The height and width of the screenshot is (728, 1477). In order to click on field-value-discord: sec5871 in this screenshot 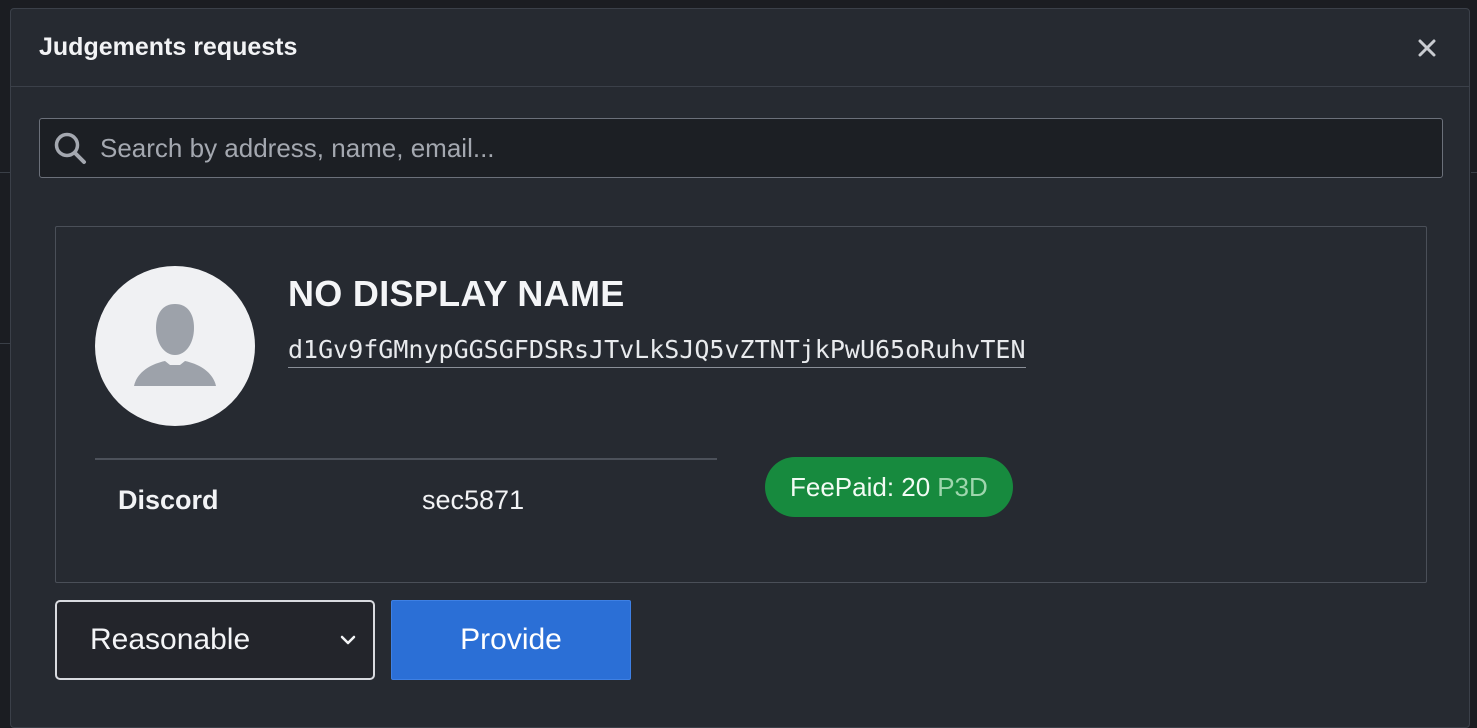, I will do `click(473, 500)`.